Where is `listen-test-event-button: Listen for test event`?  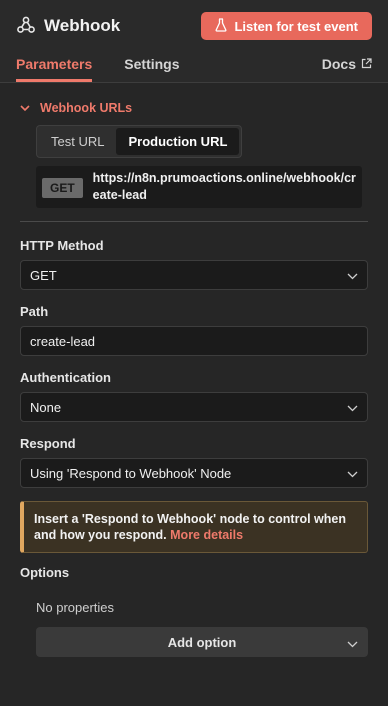
listen-test-event-button: Listen for test event is located at coordinates (286, 26).